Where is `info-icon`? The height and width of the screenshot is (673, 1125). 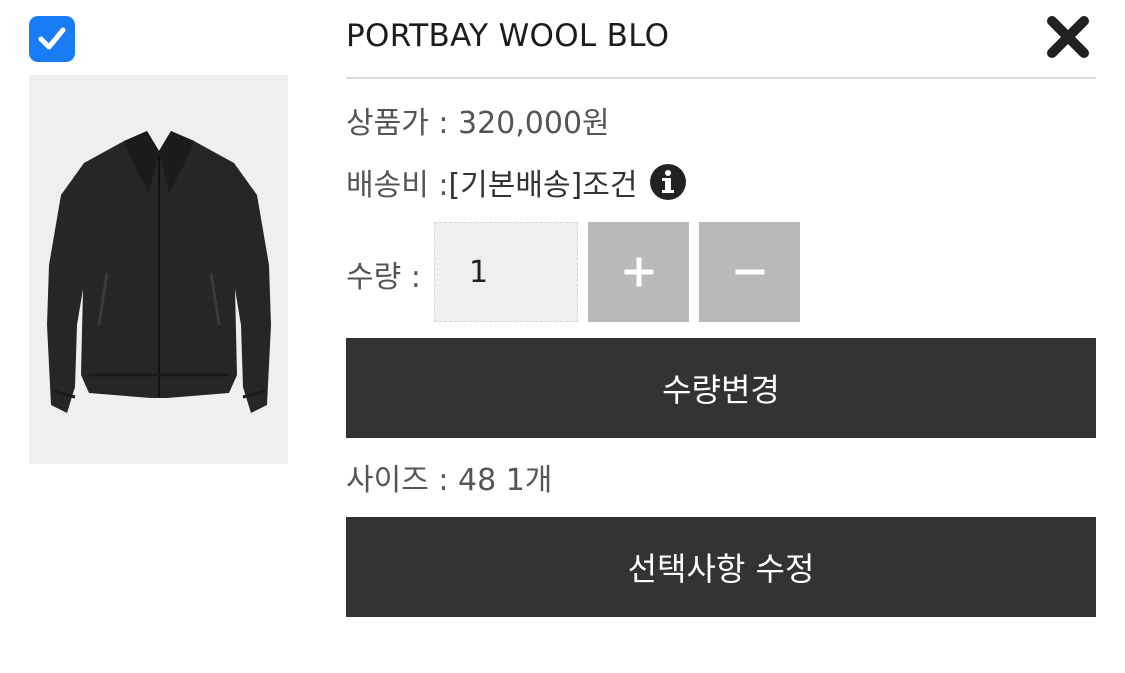 info-icon is located at coordinates (668, 182).